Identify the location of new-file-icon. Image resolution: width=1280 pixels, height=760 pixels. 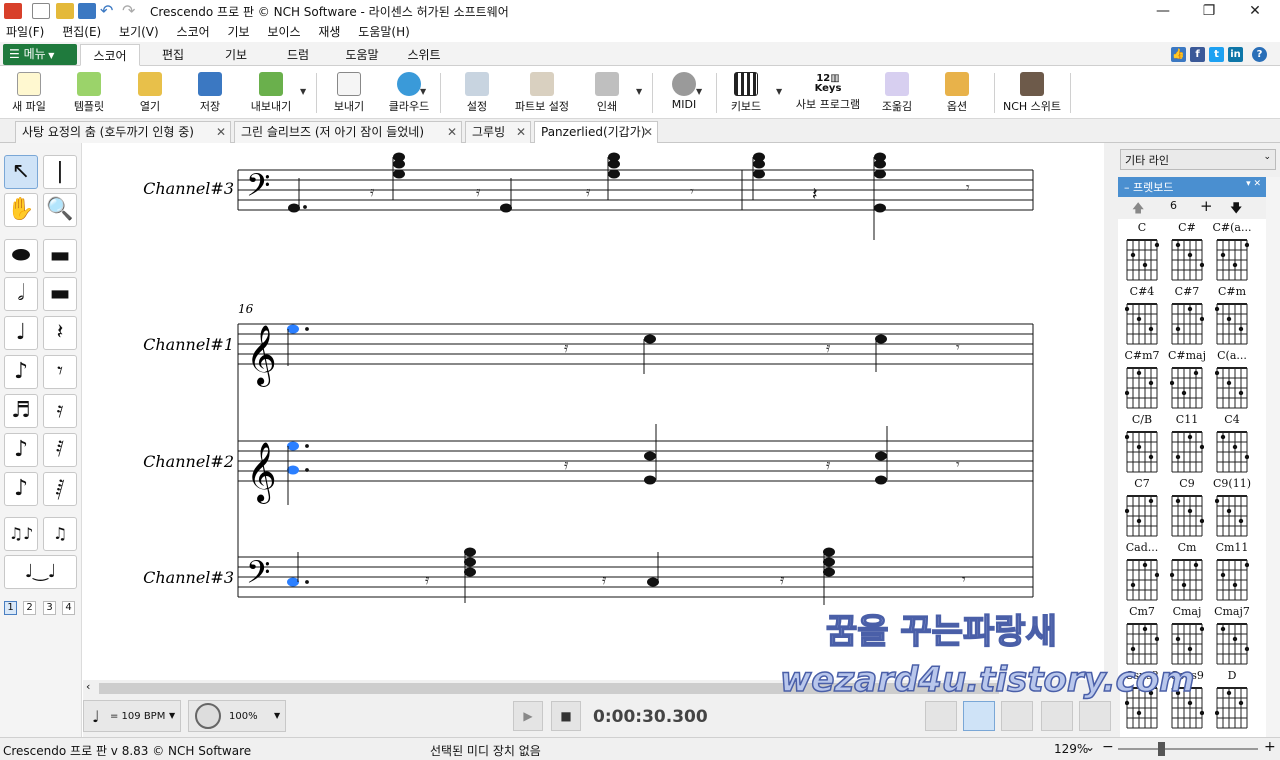
(41, 11).